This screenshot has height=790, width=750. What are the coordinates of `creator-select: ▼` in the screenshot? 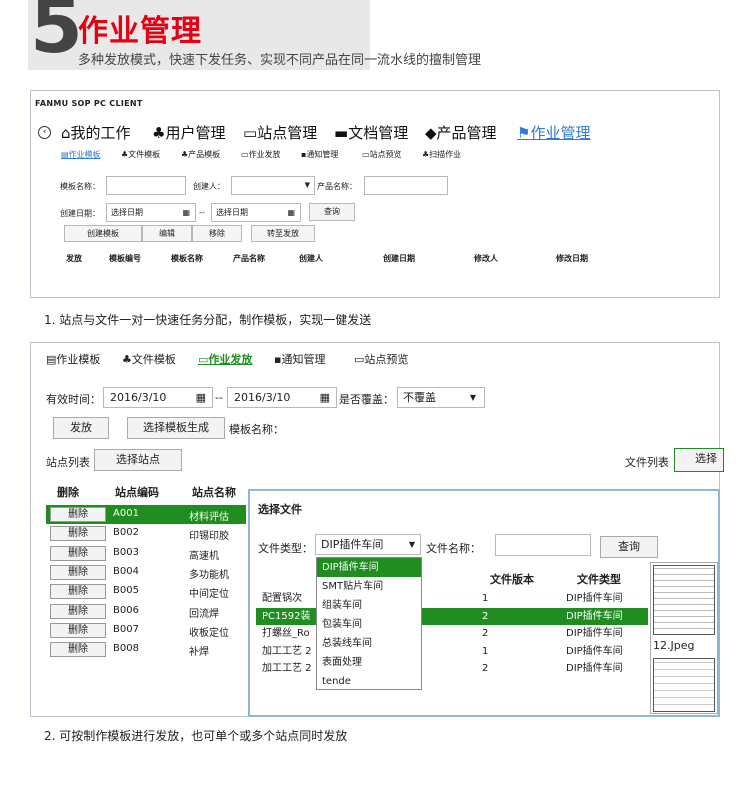 It's located at (273, 185).